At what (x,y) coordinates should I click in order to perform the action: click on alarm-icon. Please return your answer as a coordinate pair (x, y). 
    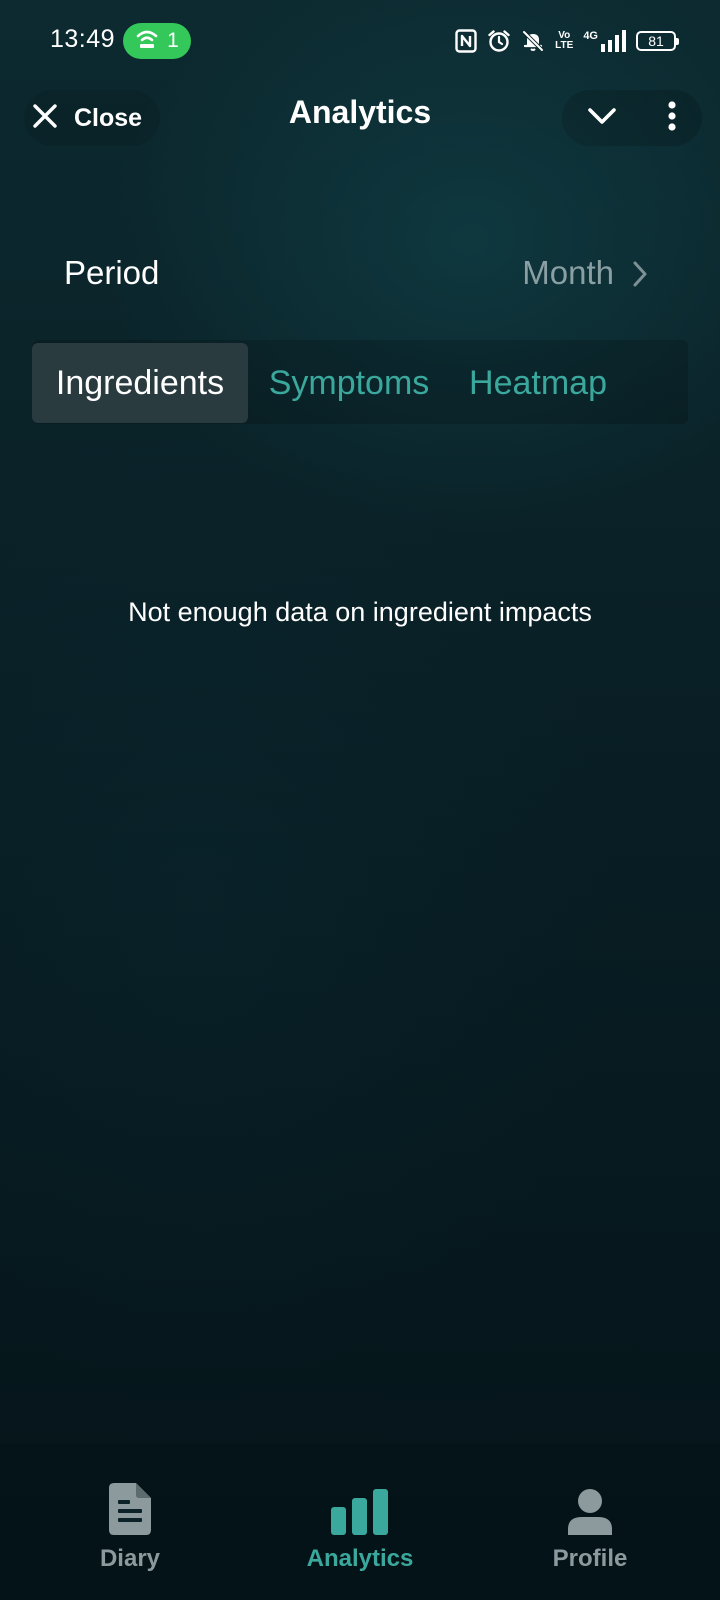
    Looking at the image, I should click on (499, 41).